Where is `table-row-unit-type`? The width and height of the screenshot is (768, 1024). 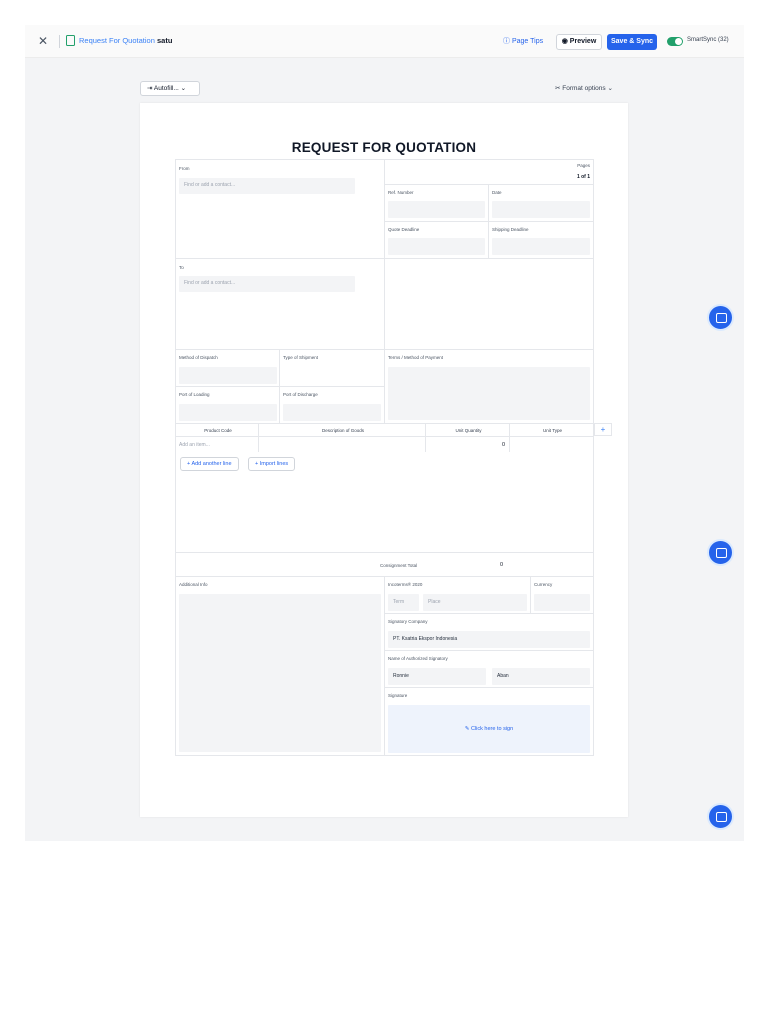 table-row-unit-type is located at coordinates (551, 444).